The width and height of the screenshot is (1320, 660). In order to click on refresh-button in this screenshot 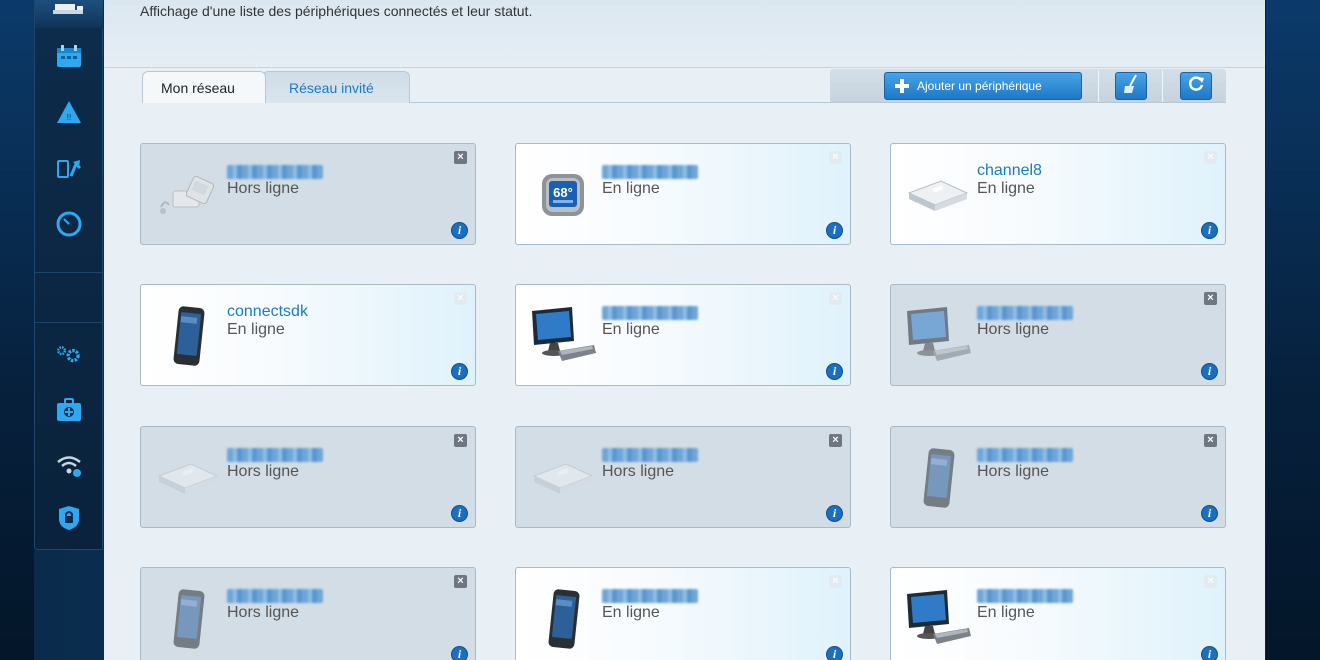, I will do `click(1196, 86)`.